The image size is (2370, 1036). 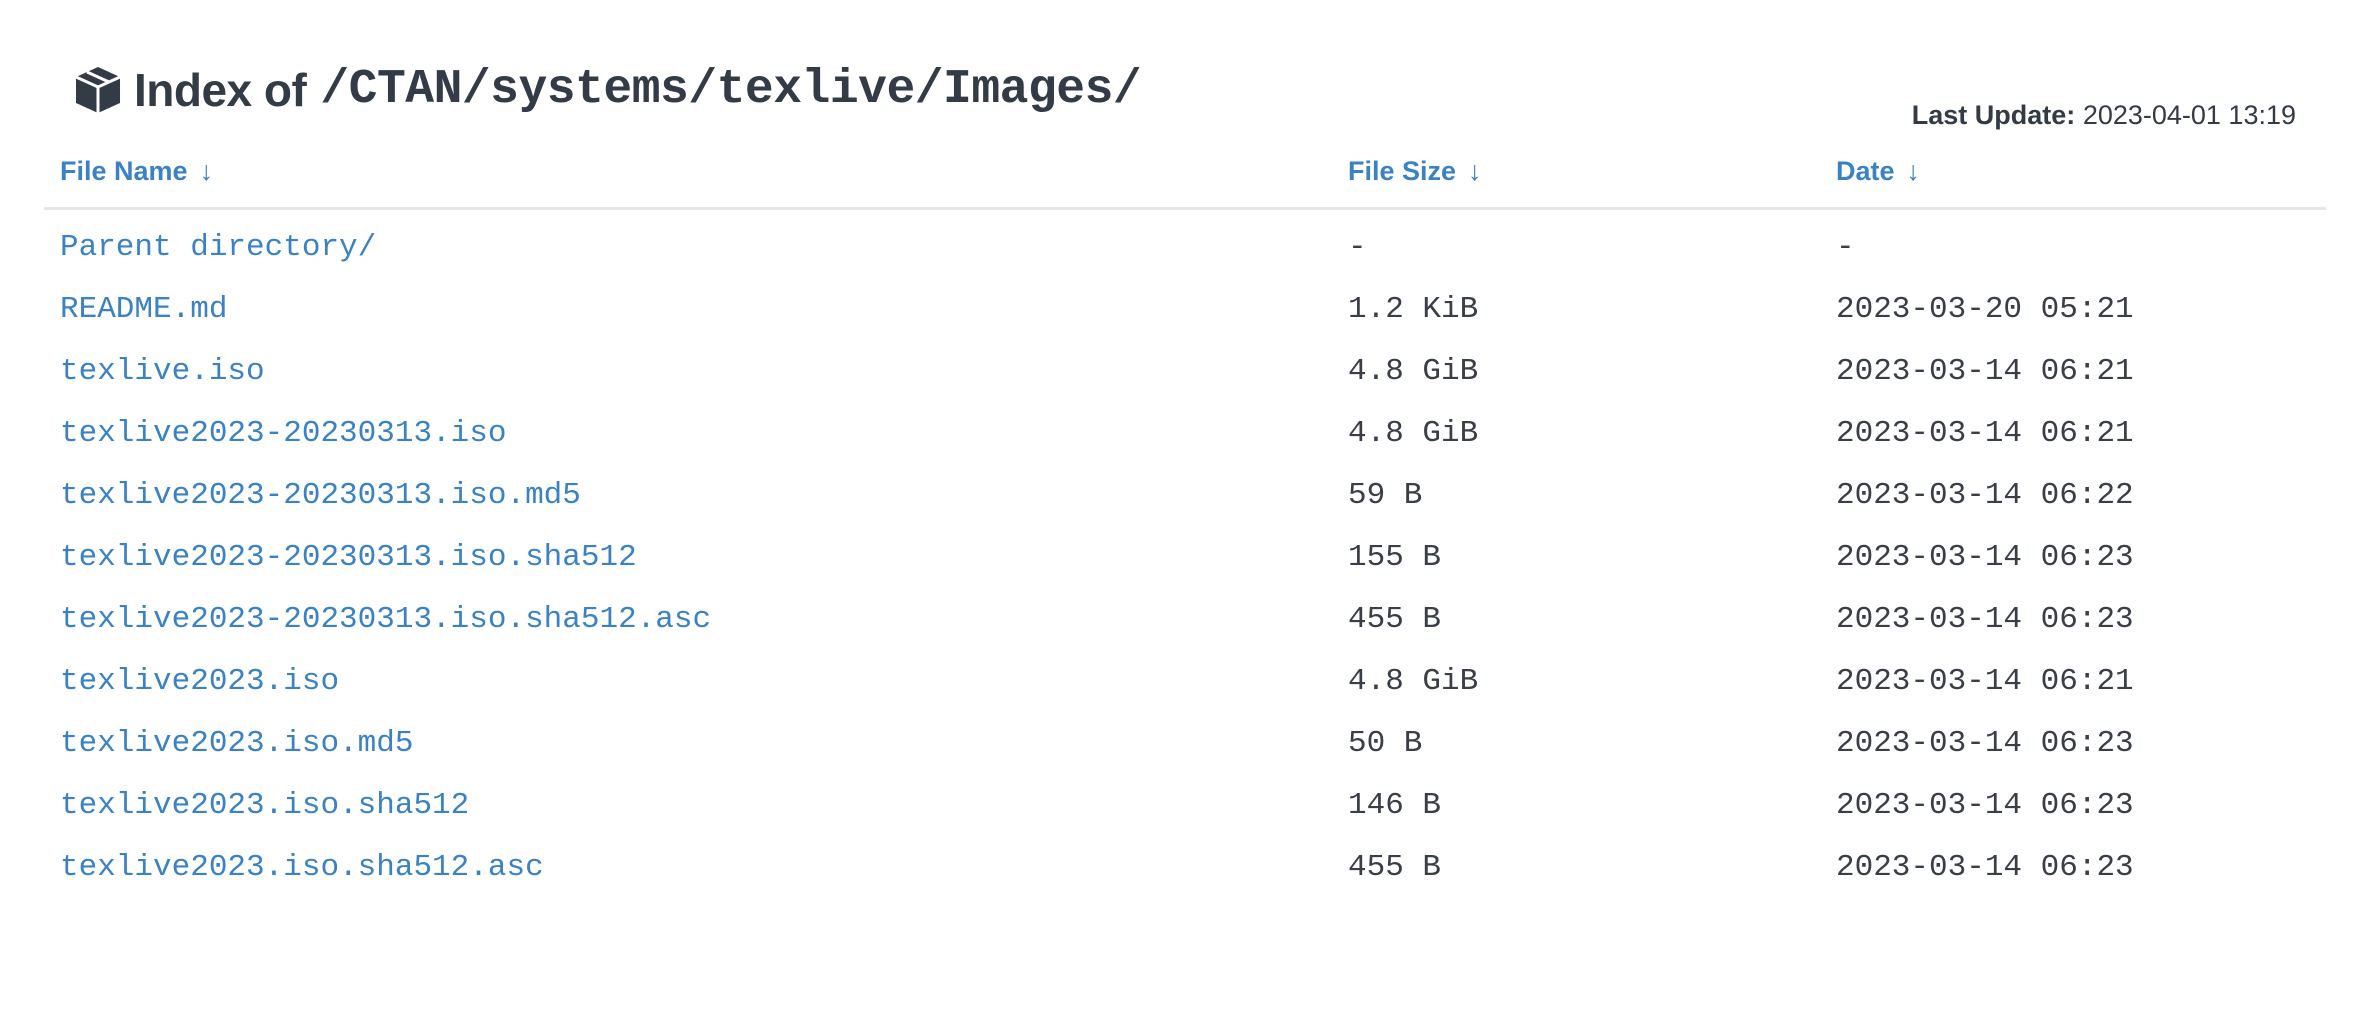 I want to click on file-size-cell: 1.2 KiB, so click(x=1413, y=309).